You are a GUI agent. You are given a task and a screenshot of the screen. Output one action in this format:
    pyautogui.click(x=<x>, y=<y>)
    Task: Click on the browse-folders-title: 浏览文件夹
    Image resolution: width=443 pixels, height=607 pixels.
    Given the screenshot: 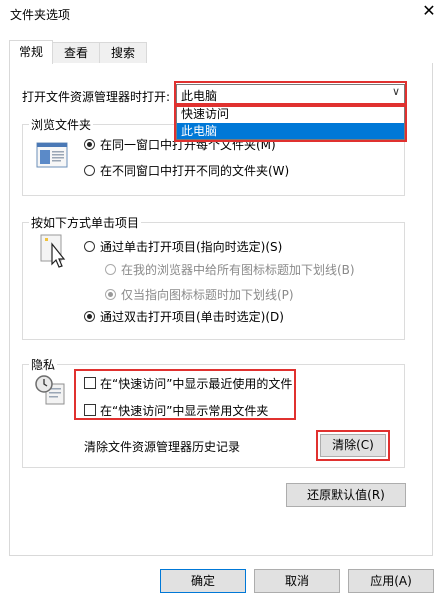 What is the action you would take?
    pyautogui.click(x=61, y=124)
    